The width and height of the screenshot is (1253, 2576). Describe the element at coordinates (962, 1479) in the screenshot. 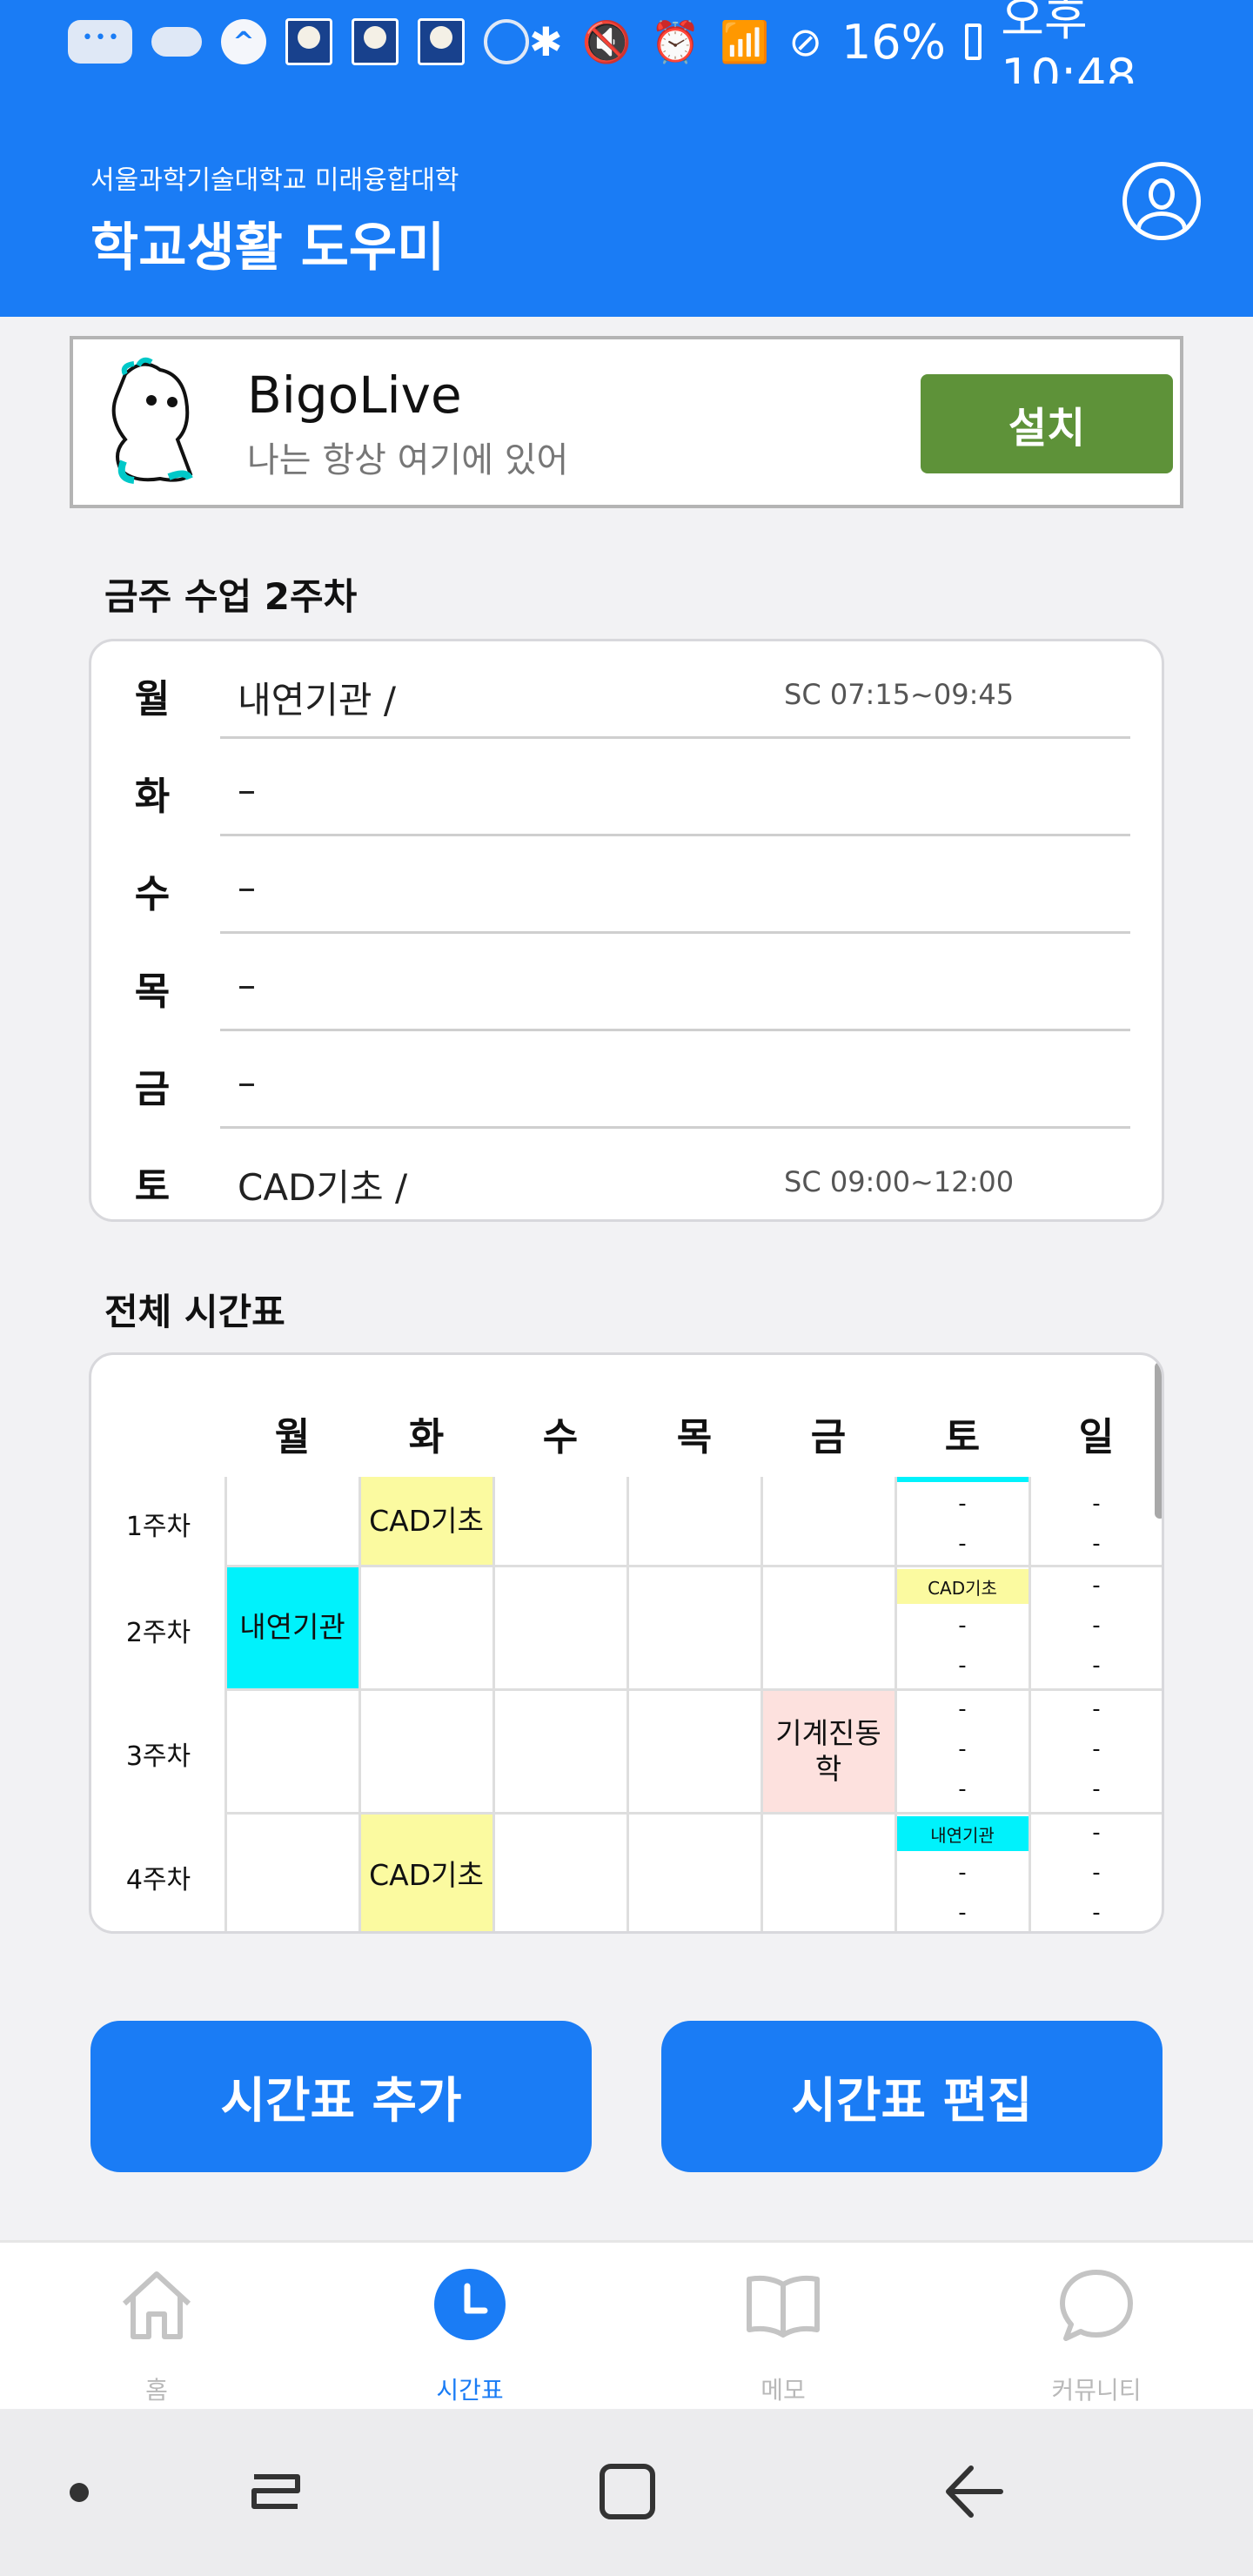

I see `class-marker` at that location.